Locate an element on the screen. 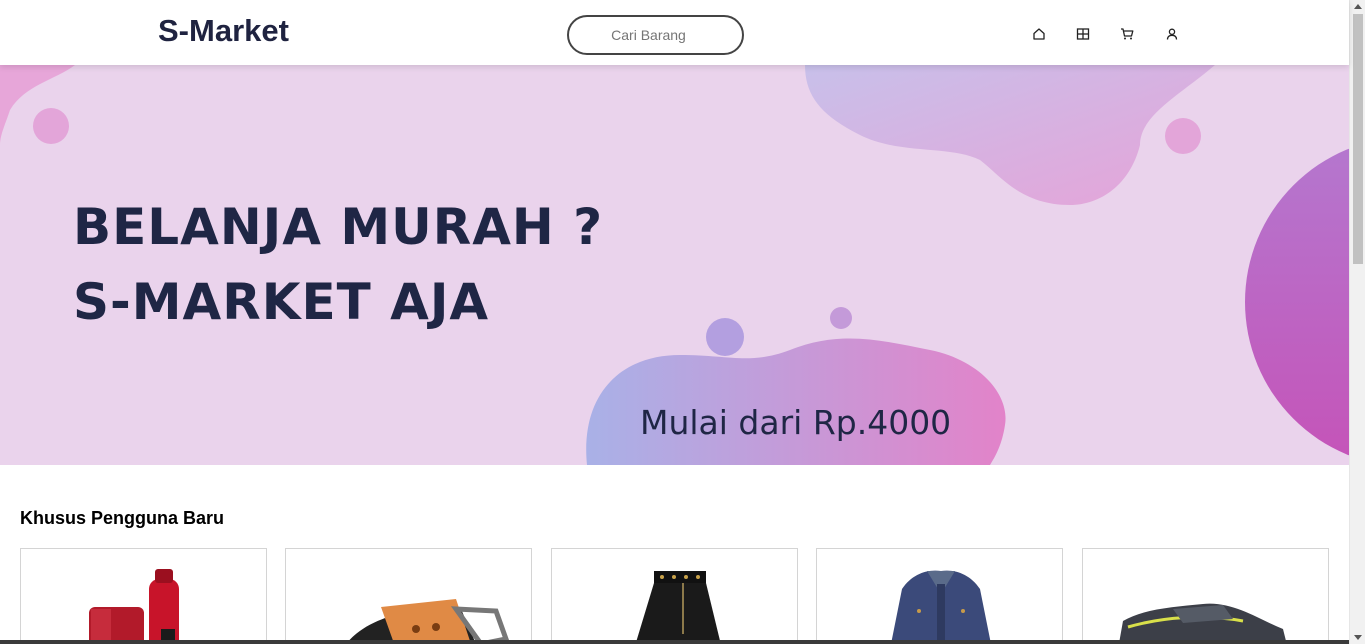 The image size is (1365, 644). scrollbar-thumb is located at coordinates (1358, 139).